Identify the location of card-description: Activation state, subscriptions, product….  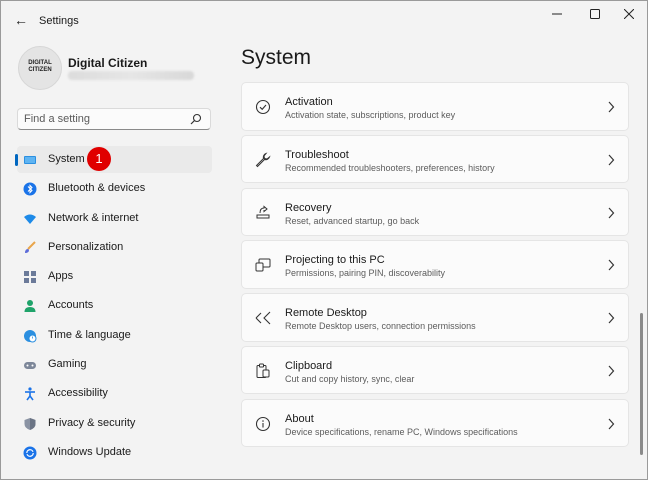
(370, 115).